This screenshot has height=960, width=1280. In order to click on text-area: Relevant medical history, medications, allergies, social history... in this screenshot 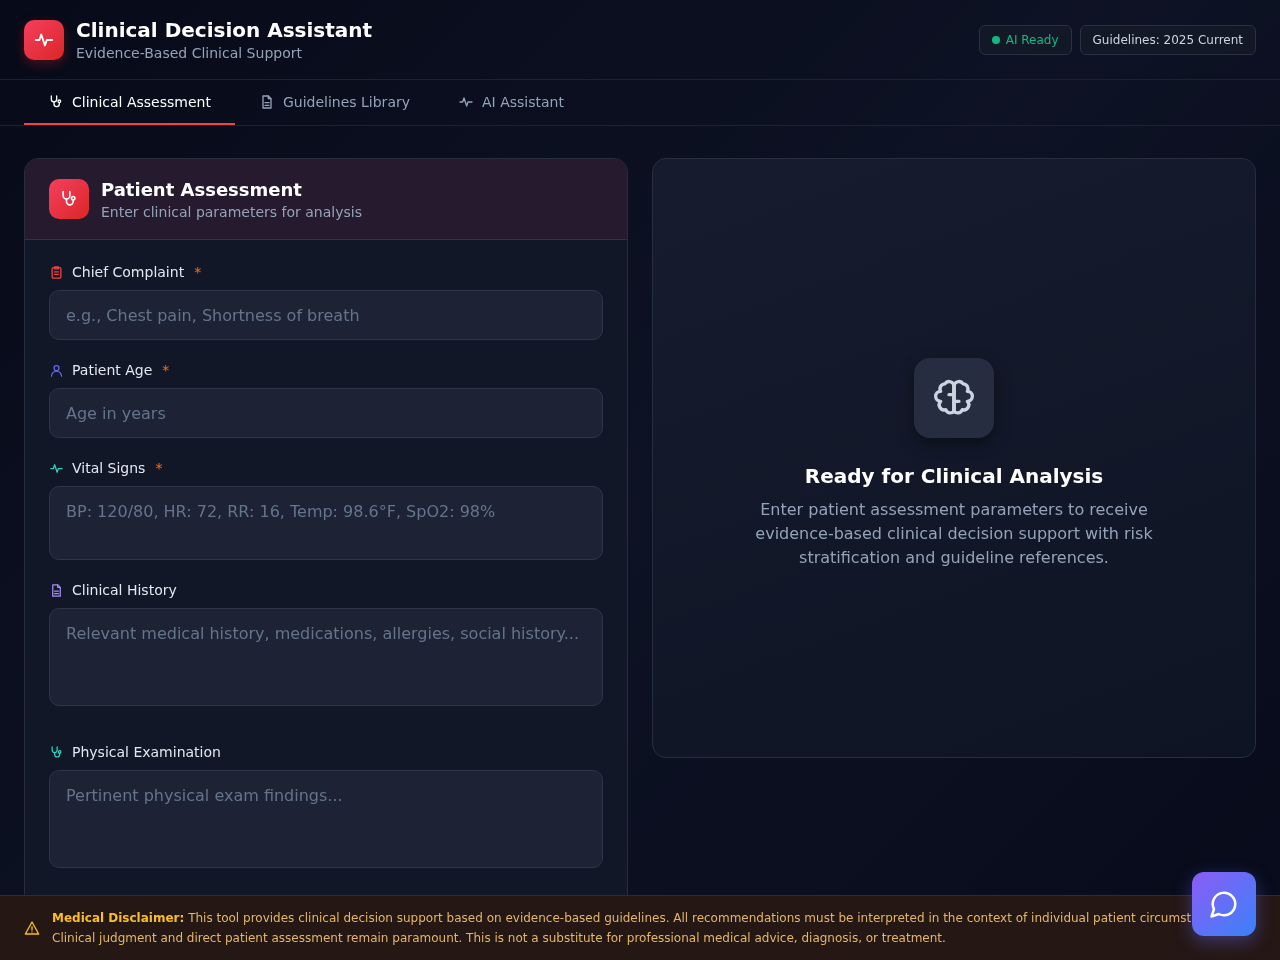, I will do `click(326, 657)`.